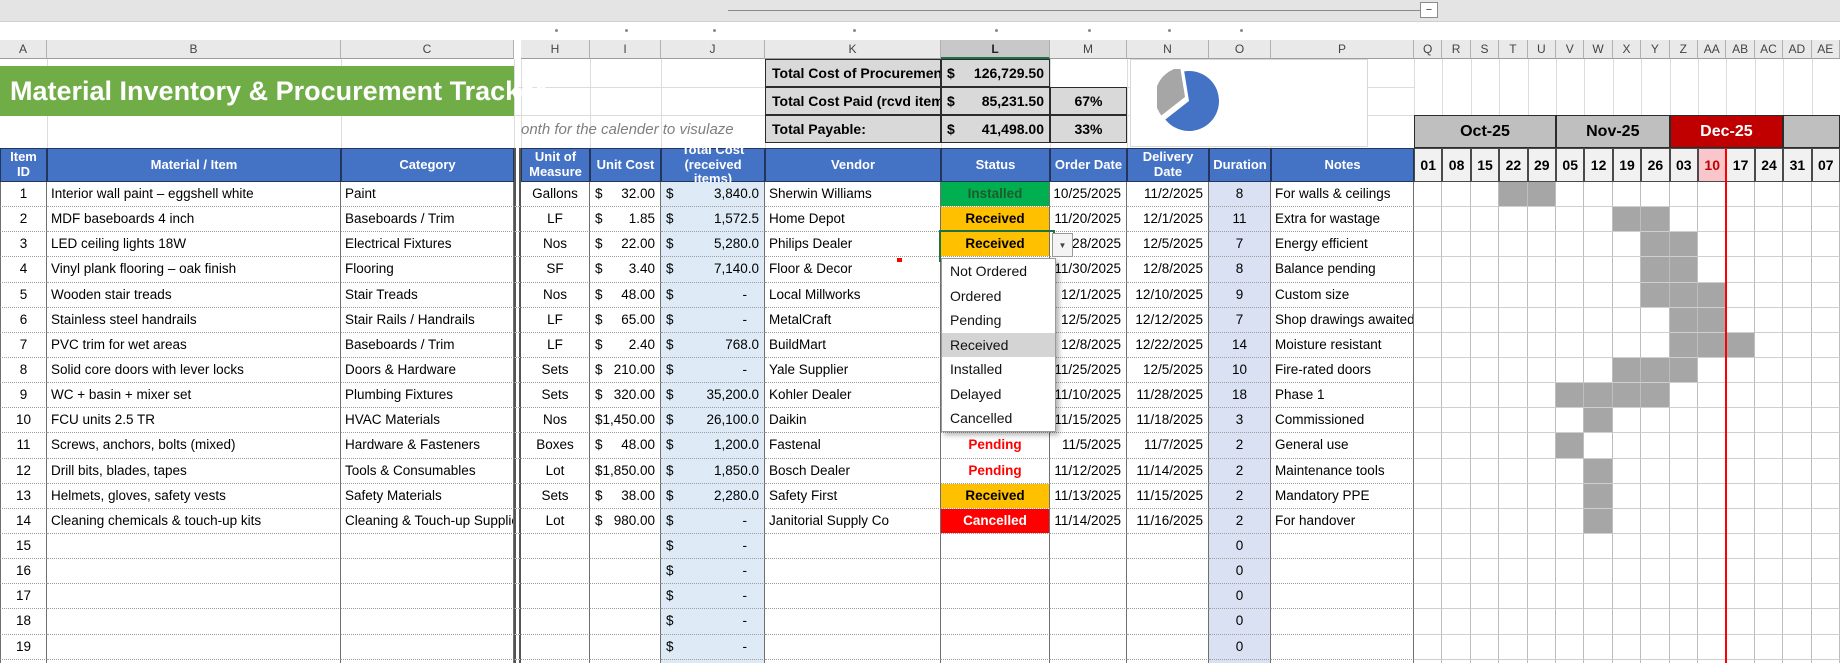 The width and height of the screenshot is (1840, 663). I want to click on cell-vendor: Janitorial Supply Co, so click(853, 521).